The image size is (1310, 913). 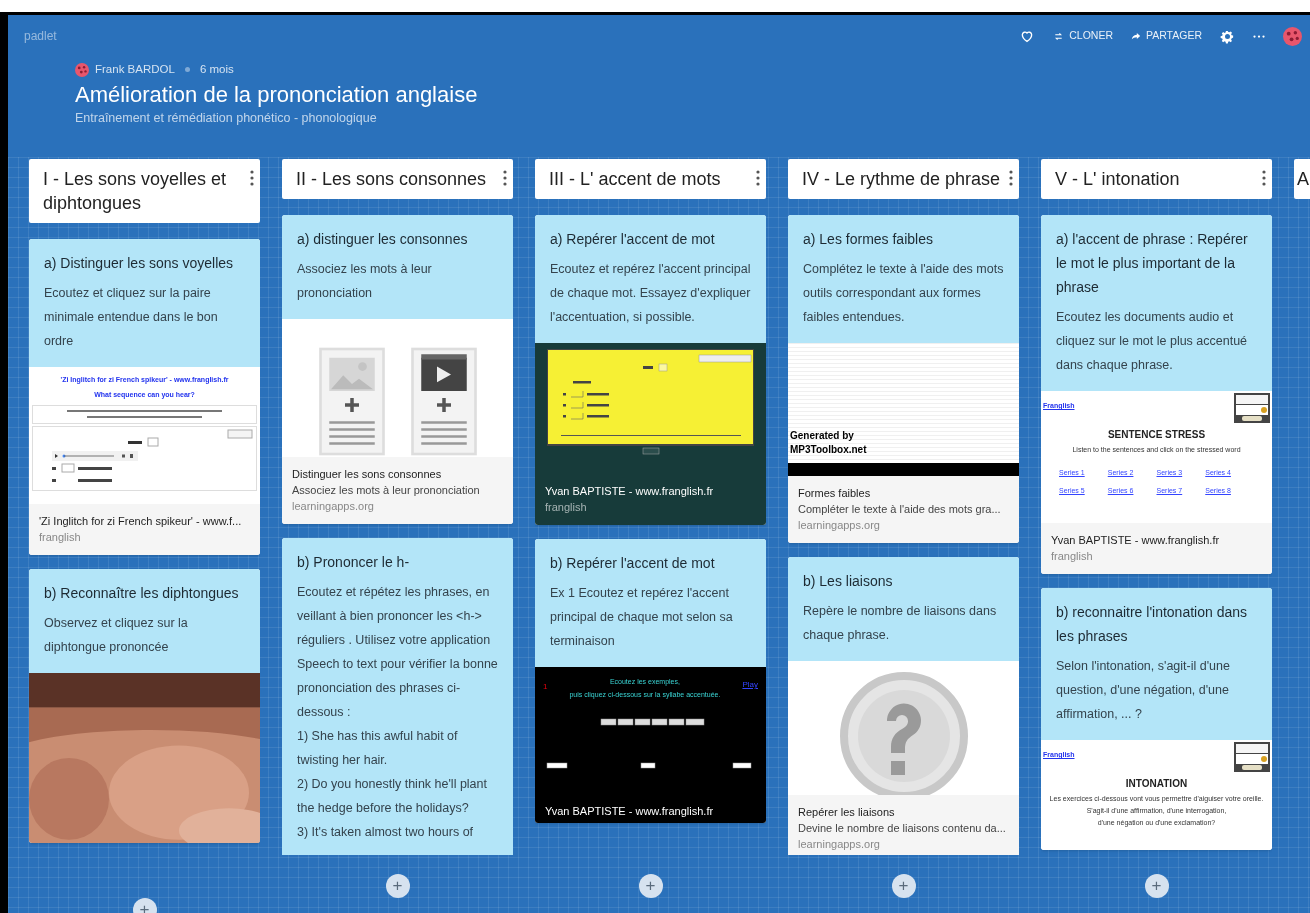 What do you see at coordinates (378, 748) in the screenshot?
I see `post-text: 1) She has this awful habit of twisting her hair.` at bounding box center [378, 748].